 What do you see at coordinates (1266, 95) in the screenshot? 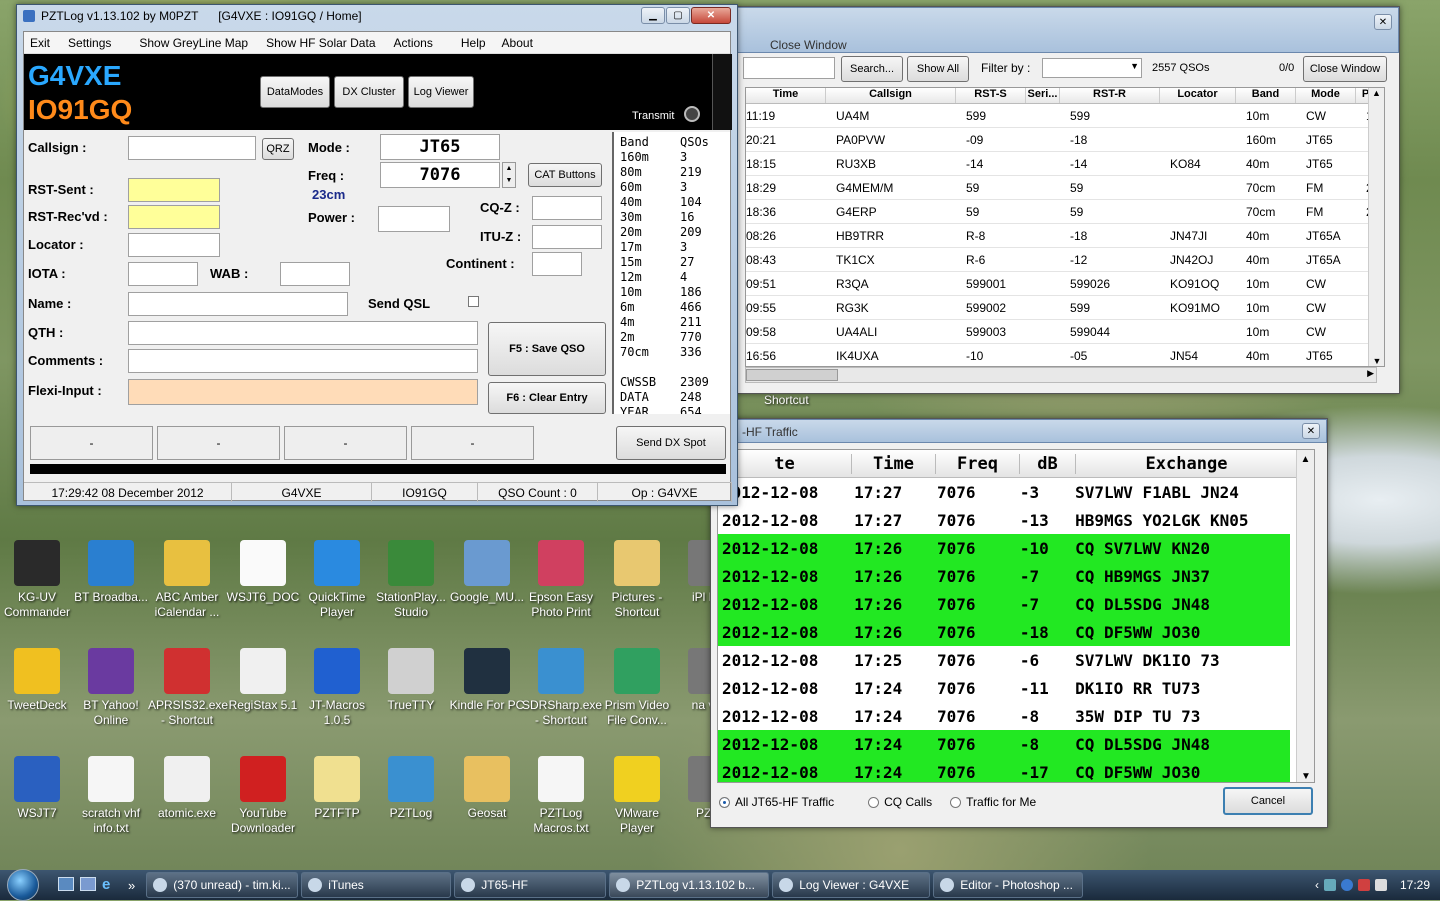
I see `log-column-header: Band` at bounding box center [1266, 95].